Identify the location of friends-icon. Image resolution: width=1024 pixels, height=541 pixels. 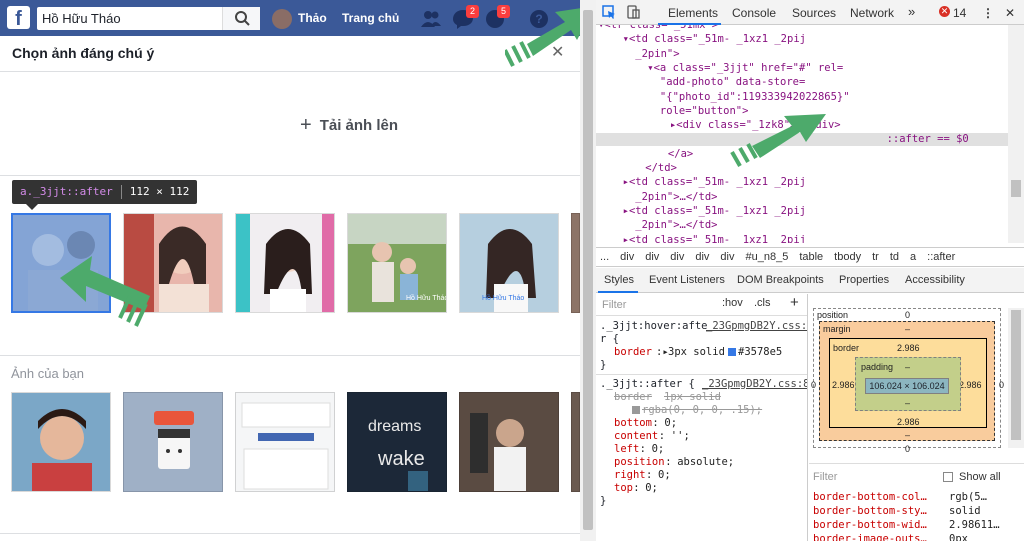
(431, 19).